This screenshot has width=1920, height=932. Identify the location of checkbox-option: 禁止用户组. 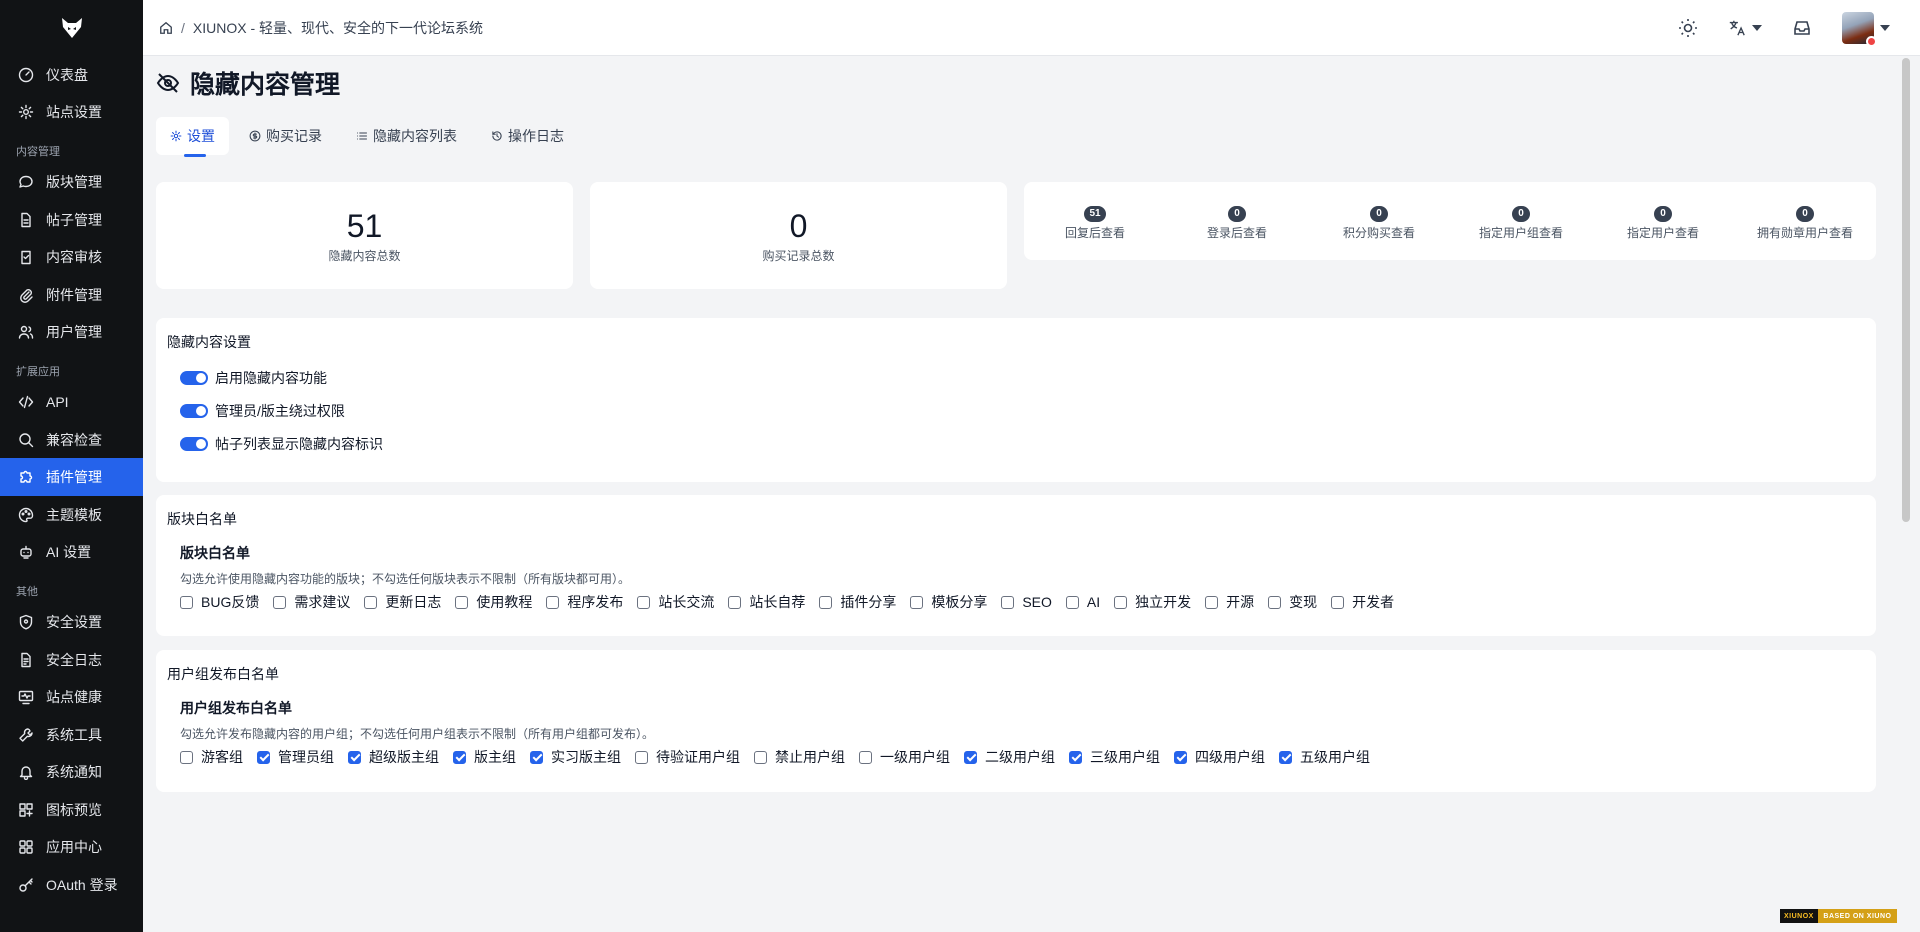
(799, 757).